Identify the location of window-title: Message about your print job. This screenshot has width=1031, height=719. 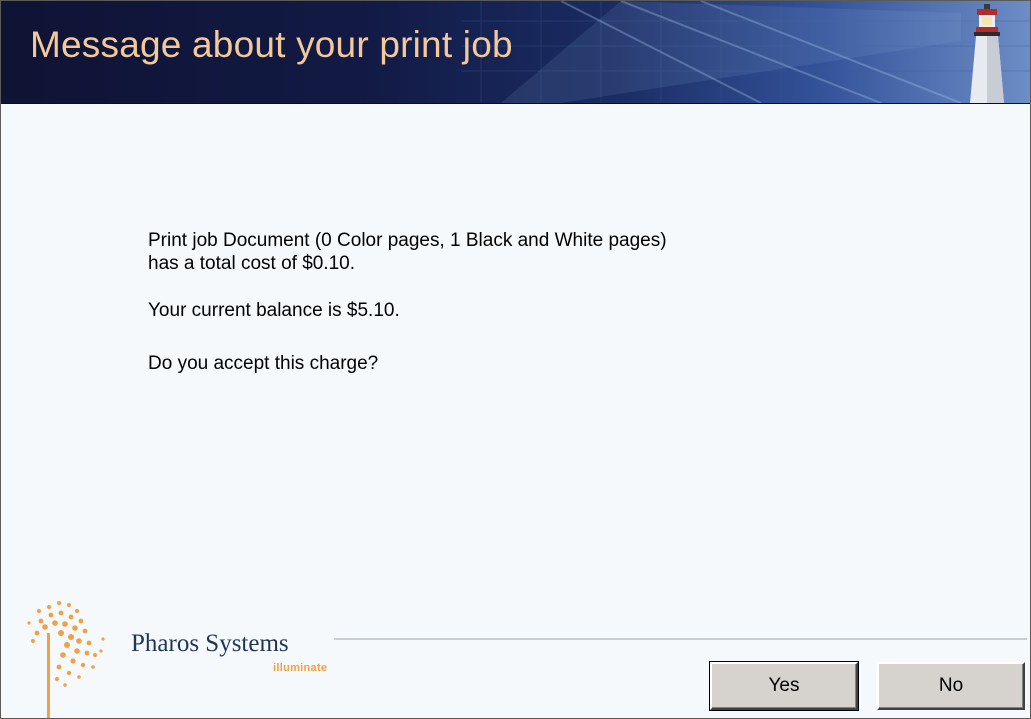
(271, 44).